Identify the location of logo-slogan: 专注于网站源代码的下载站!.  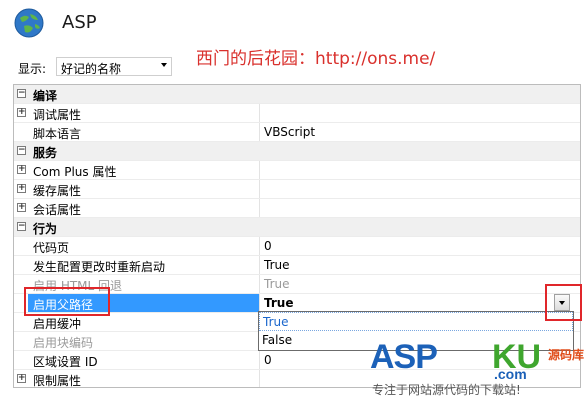
(446, 390).